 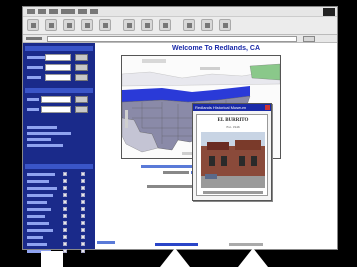 What do you see at coordinates (33, 25) in the screenshot?
I see `back-icon` at bounding box center [33, 25].